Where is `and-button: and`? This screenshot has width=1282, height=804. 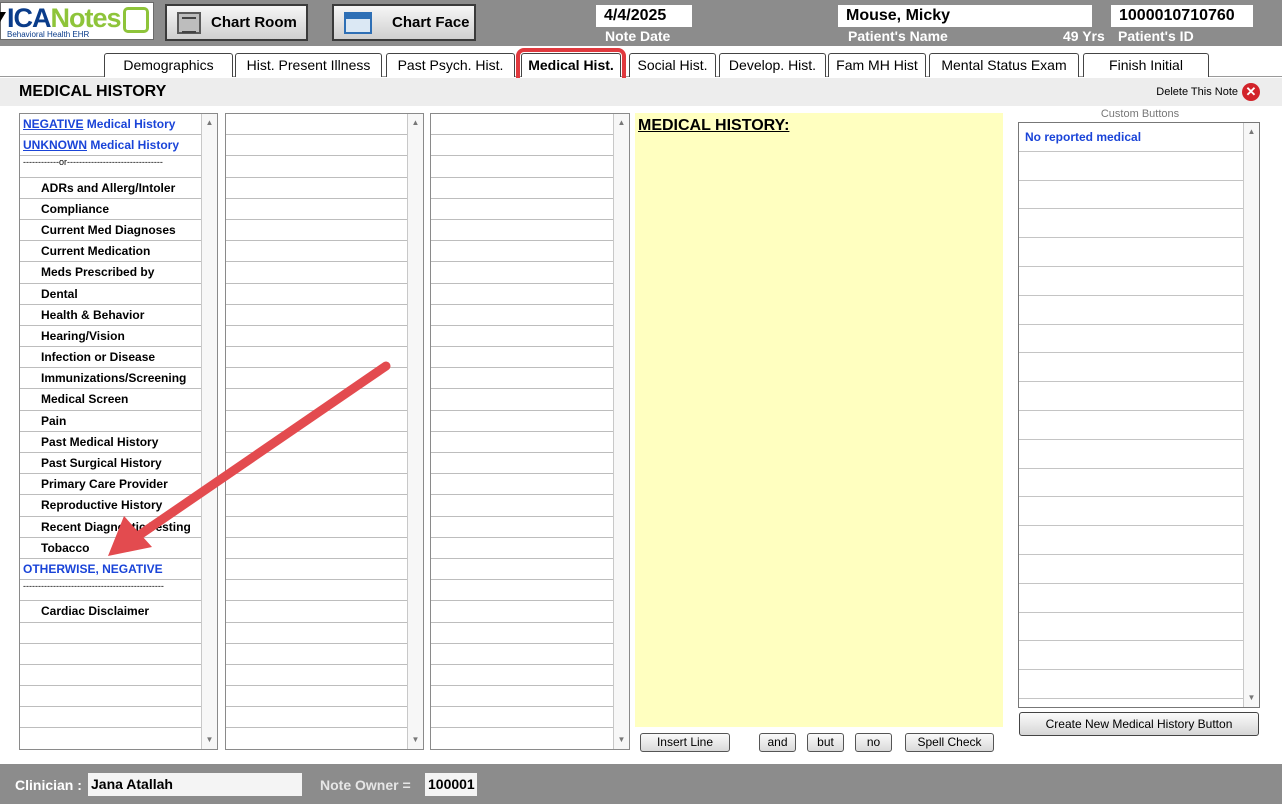
and-button: and is located at coordinates (777, 742).